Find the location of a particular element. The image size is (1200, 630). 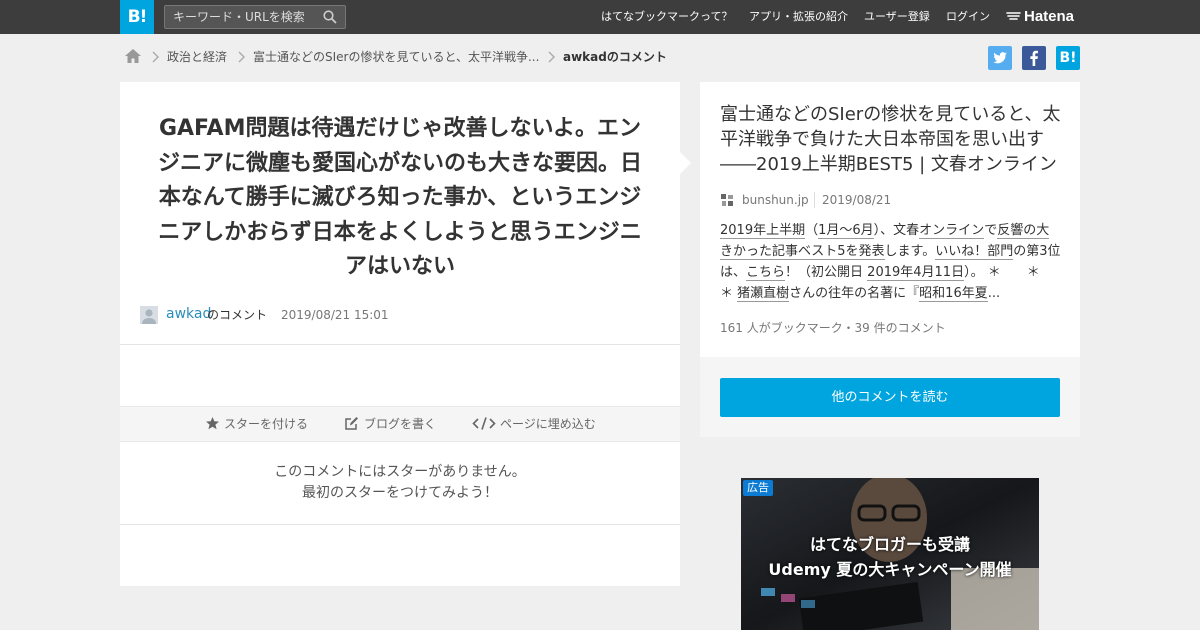

summary-text: で is located at coordinates (991, 230).